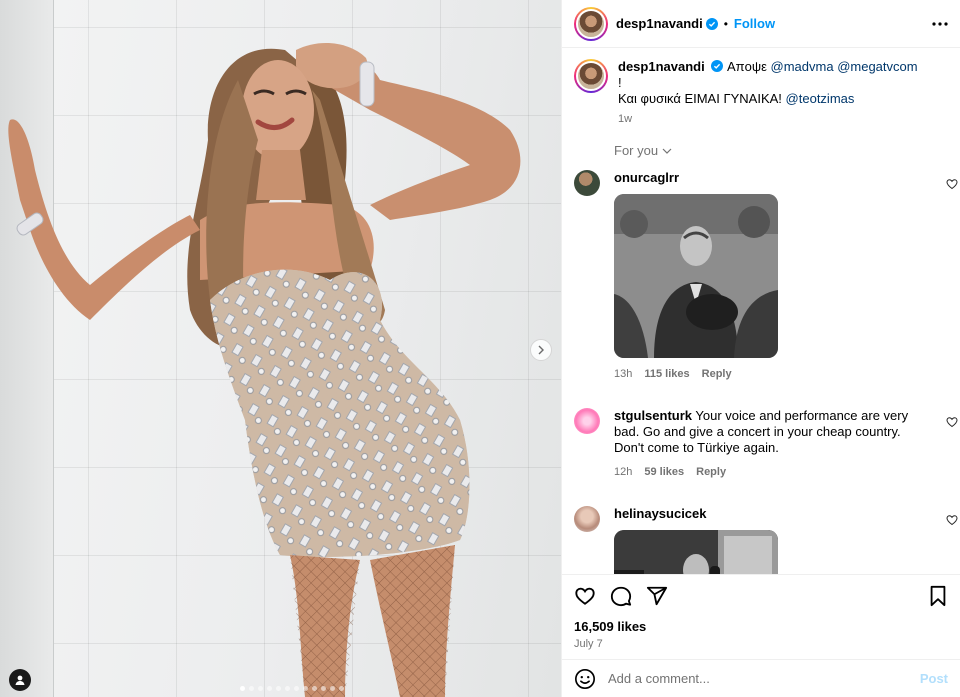 The height and width of the screenshot is (697, 960). I want to click on comment-item: helinaysucicek, so click(761, 540).